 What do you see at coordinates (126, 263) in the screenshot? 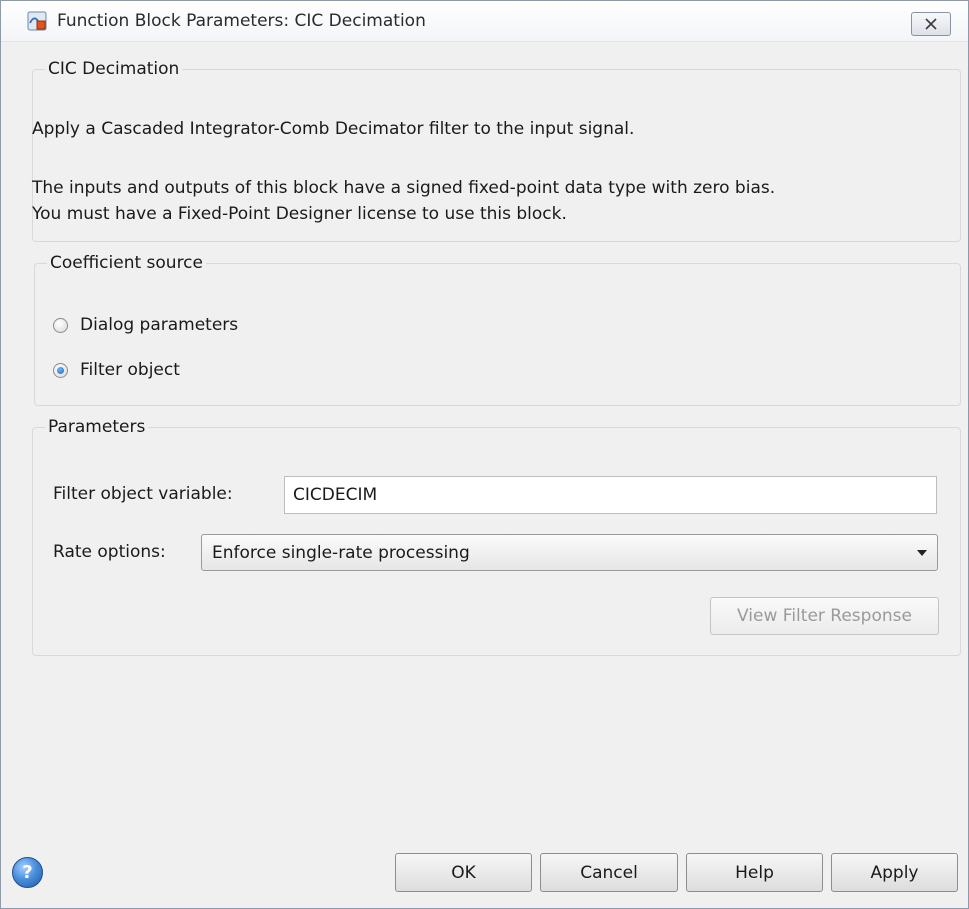
I see `coefficient-source-legend: Coefficient source` at bounding box center [126, 263].